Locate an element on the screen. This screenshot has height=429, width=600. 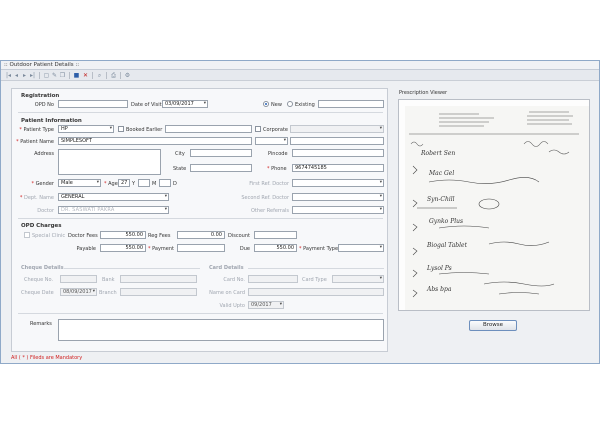
first-icon: |◂ is located at coordinates (8, 75).